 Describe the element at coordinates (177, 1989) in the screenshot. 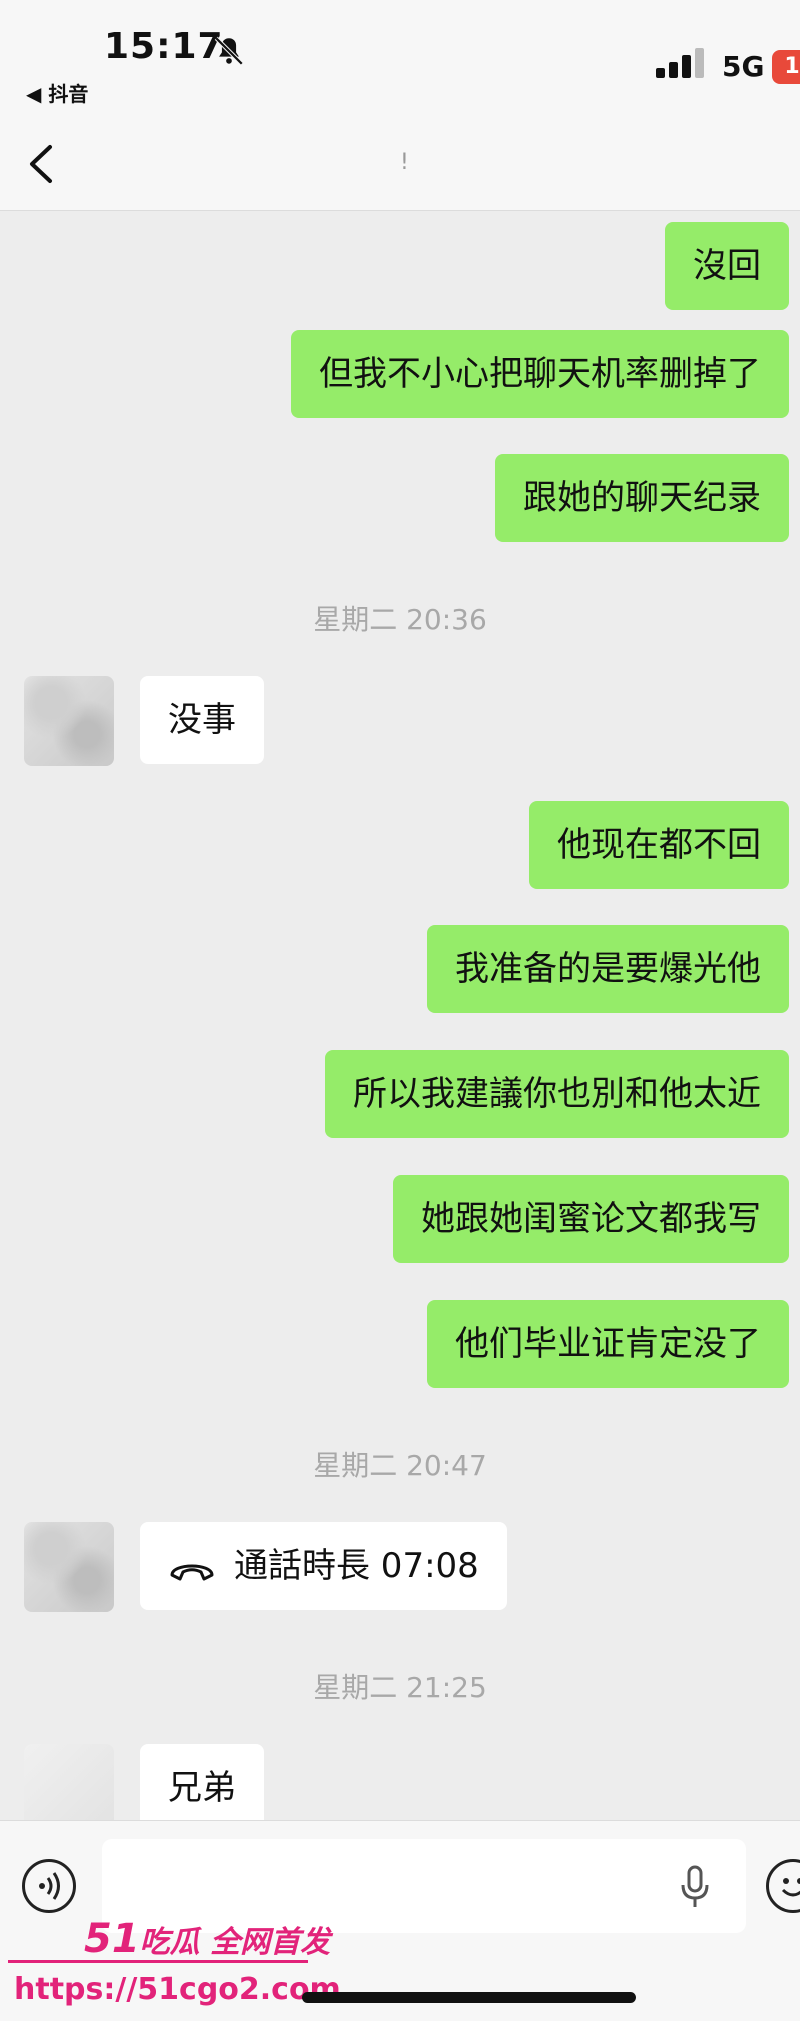

I see `watermark-url: https://51cgo2.com` at that location.